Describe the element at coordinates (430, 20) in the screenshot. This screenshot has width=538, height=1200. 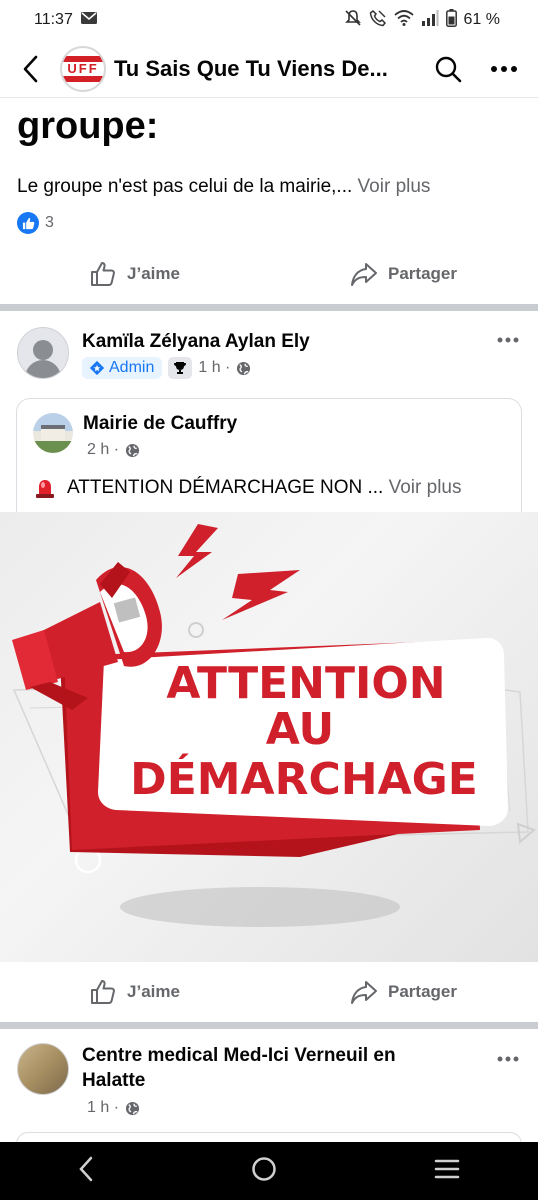
I see `signal-icon` at that location.